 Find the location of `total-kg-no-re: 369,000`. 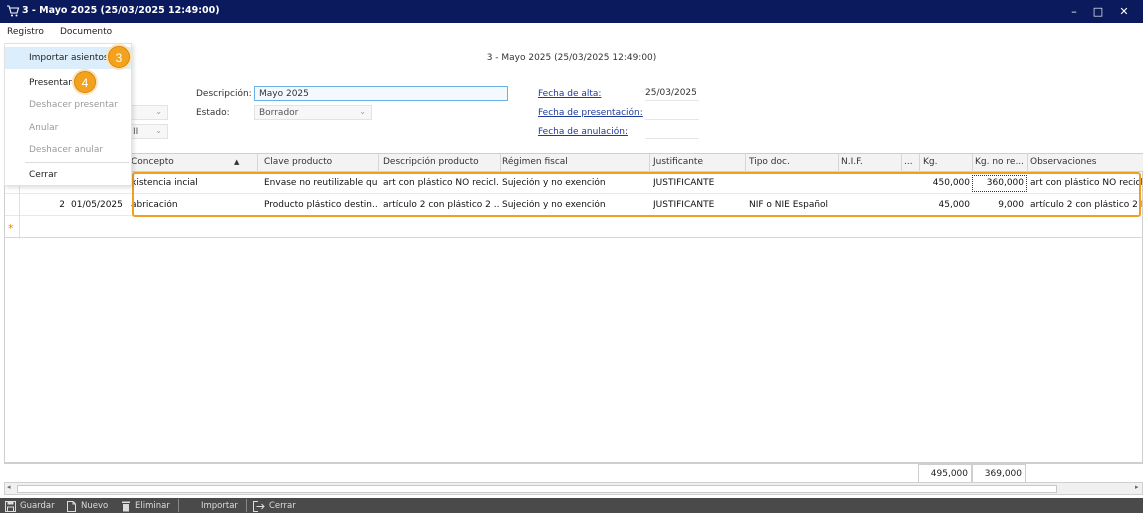

total-kg-no-re: 369,000 is located at coordinates (999, 473).